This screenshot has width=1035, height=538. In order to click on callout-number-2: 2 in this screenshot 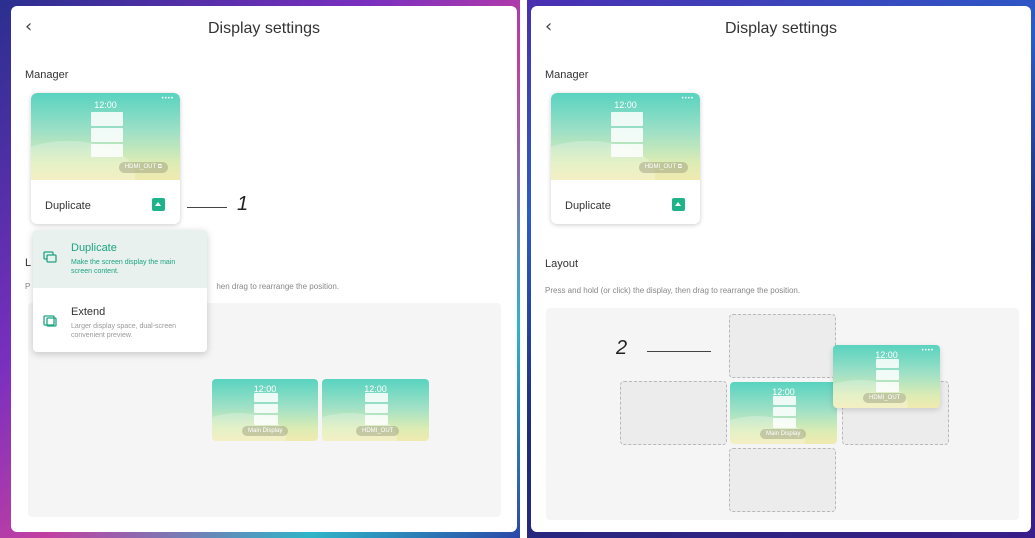, I will do `click(622, 348)`.